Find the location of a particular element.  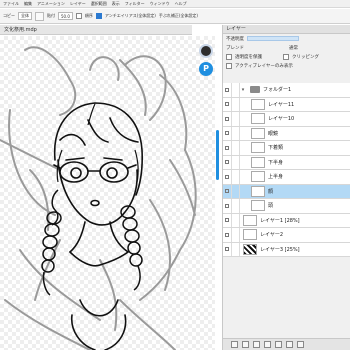

clipping-label: クリッピング is located at coordinates (305, 57).